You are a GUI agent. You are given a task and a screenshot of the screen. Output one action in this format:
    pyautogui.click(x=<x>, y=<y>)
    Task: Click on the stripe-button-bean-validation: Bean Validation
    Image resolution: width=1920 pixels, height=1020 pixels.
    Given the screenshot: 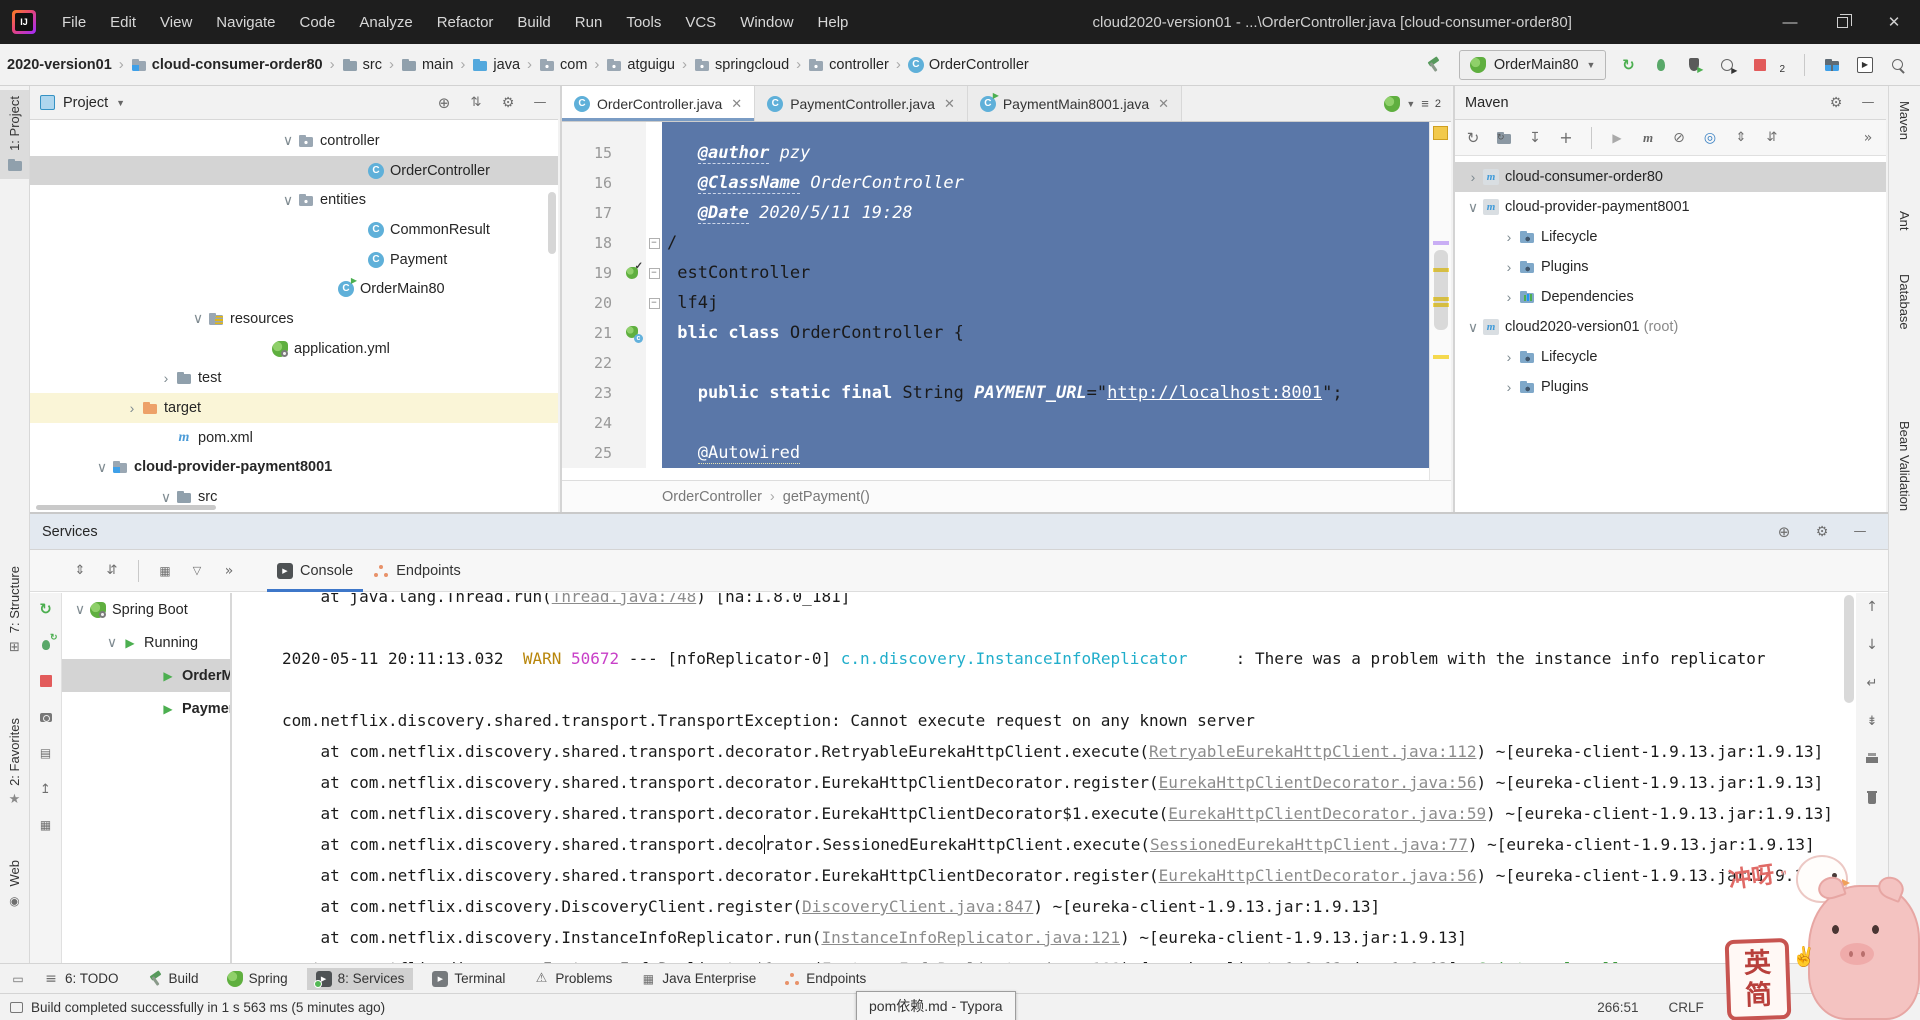 What is the action you would take?
    pyautogui.click(x=1904, y=466)
    